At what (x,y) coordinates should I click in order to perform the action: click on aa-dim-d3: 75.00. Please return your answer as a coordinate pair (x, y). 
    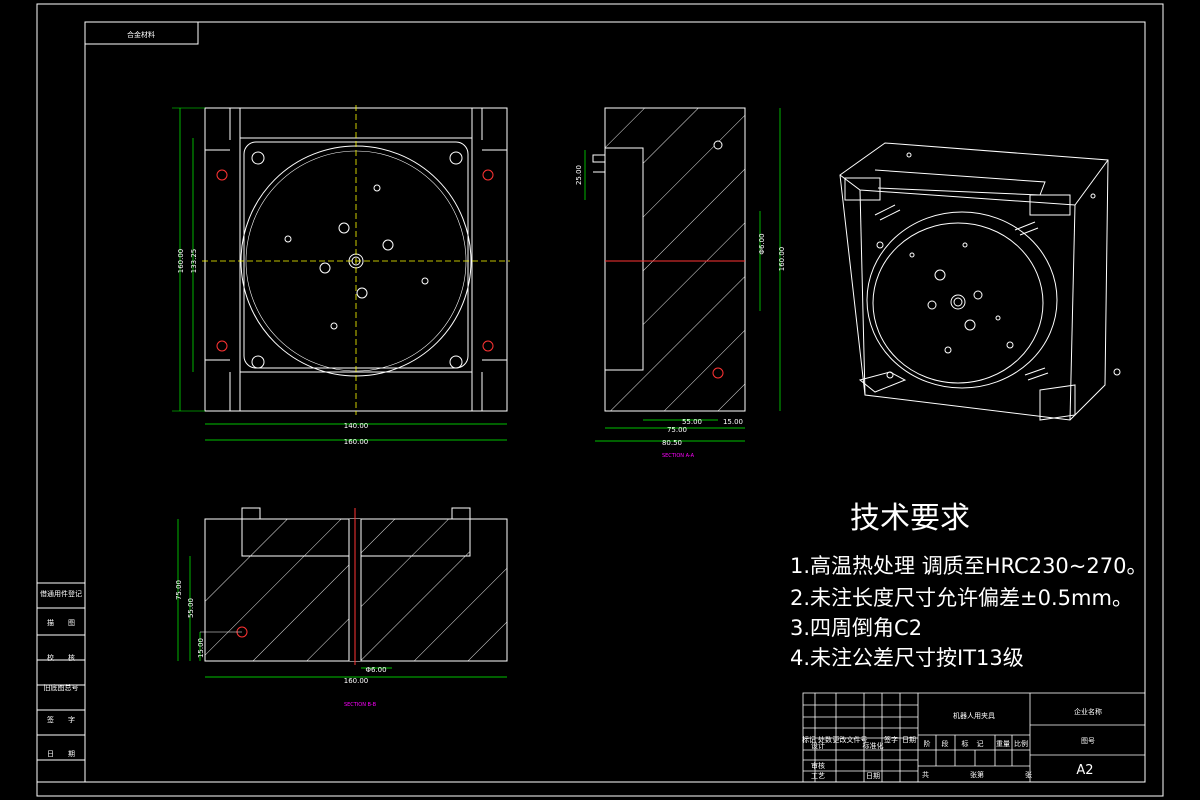
    Looking at the image, I should click on (677, 430).